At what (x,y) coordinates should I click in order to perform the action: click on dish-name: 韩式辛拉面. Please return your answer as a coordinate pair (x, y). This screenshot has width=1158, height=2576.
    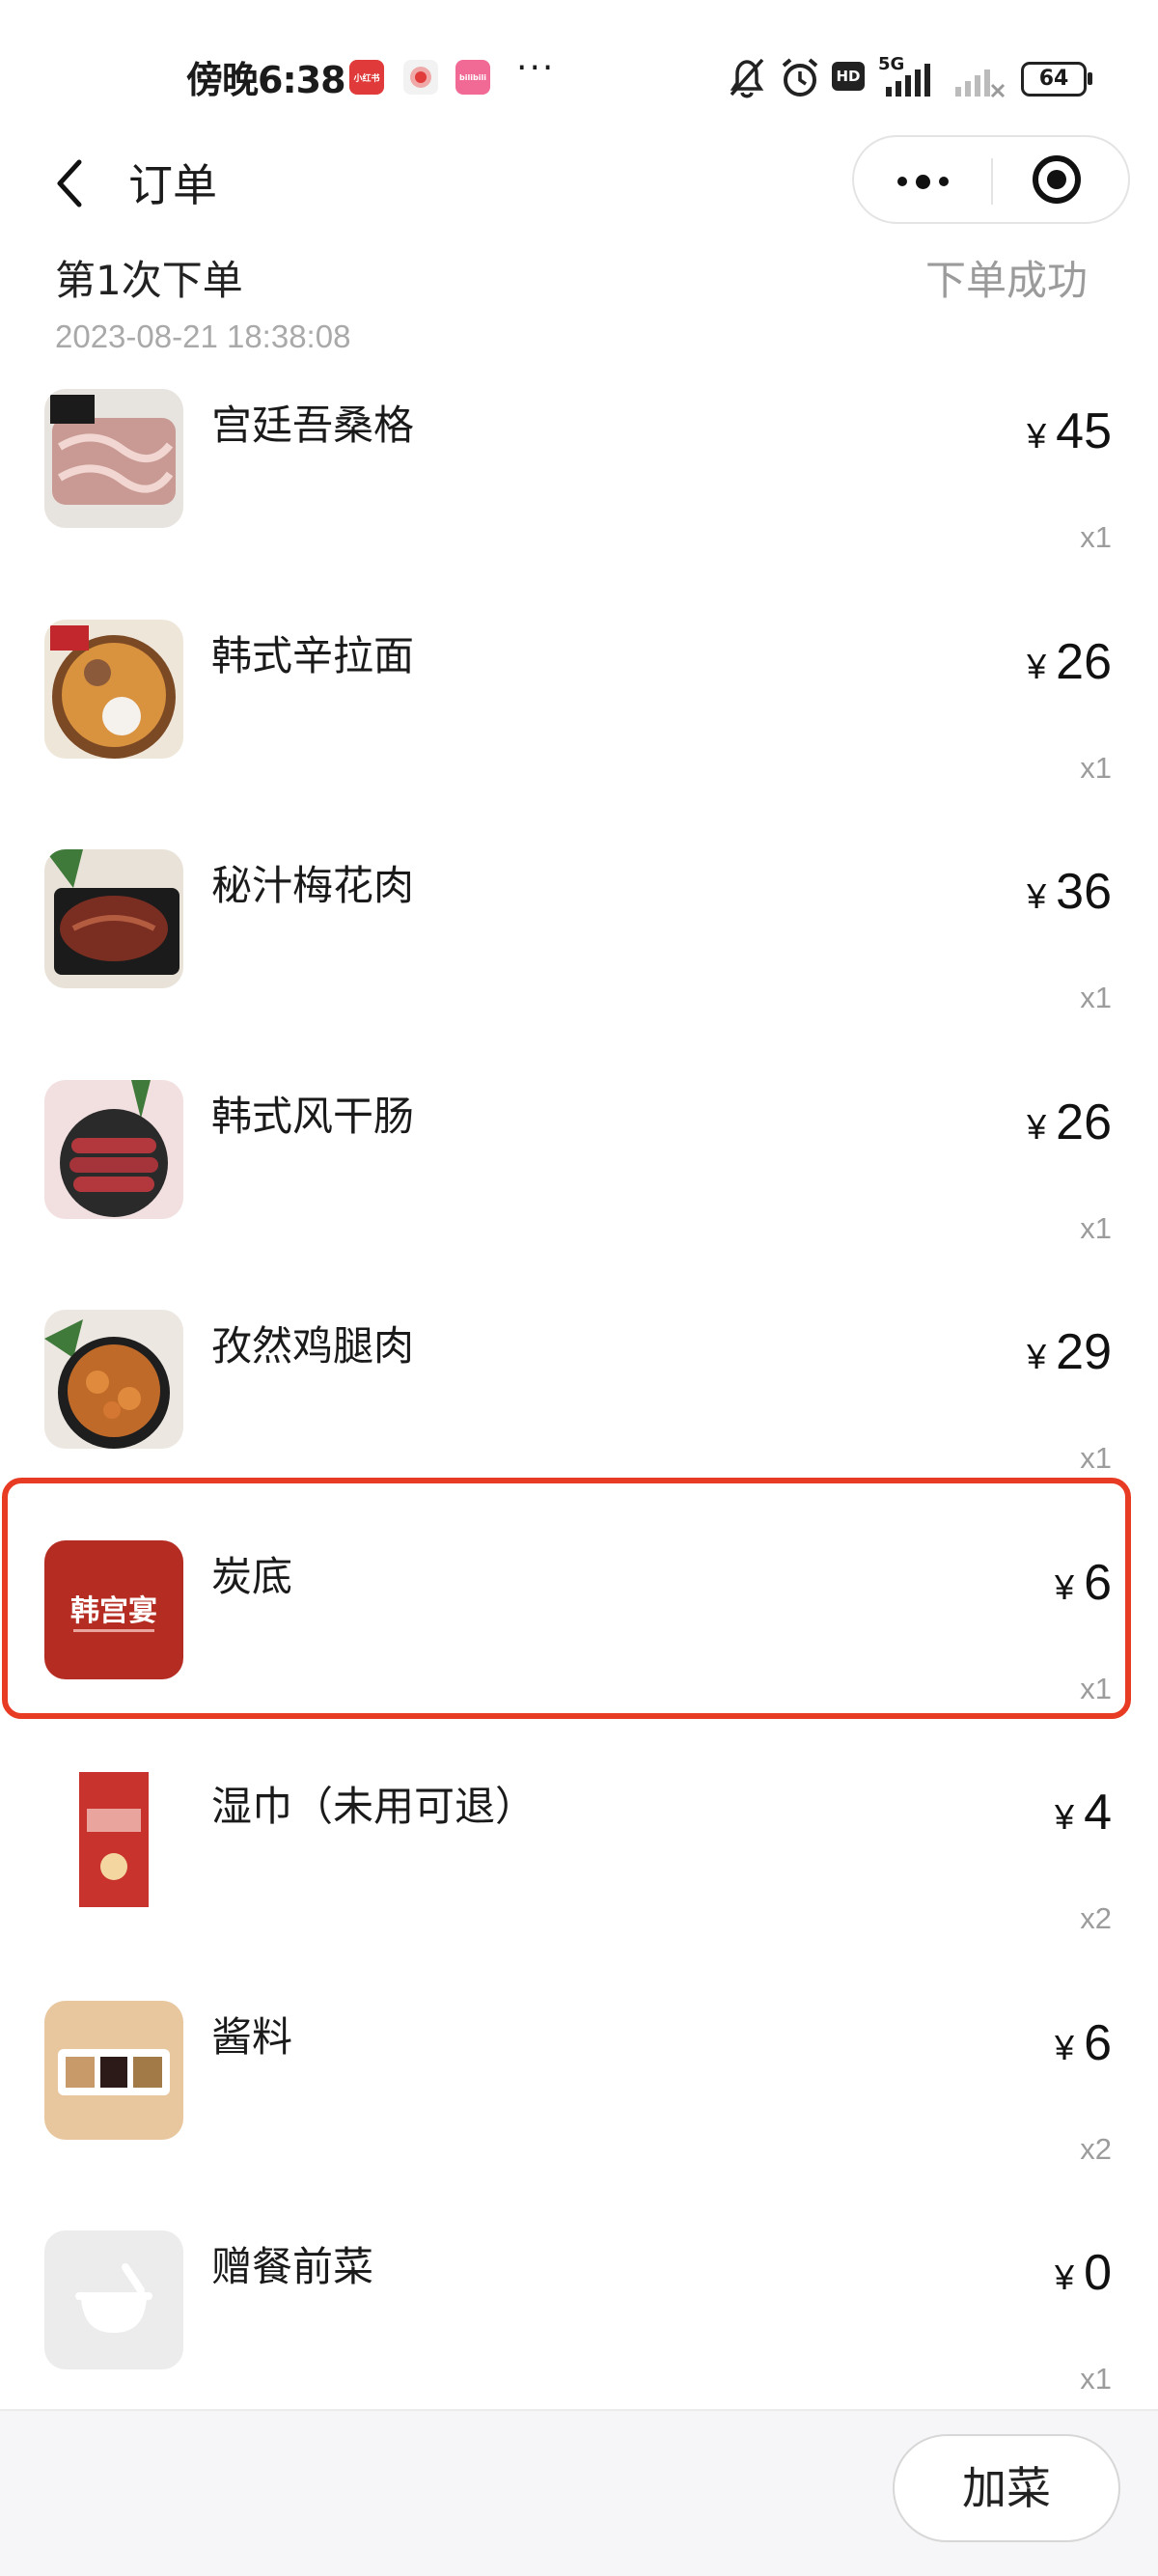
    Looking at the image, I should click on (313, 655).